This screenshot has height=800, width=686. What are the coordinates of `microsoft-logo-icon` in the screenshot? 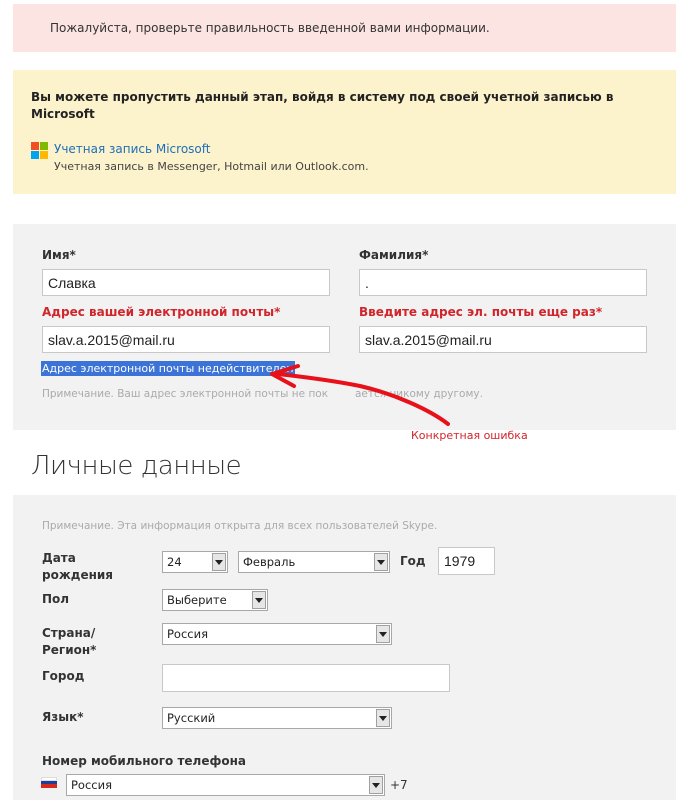 It's located at (39, 150).